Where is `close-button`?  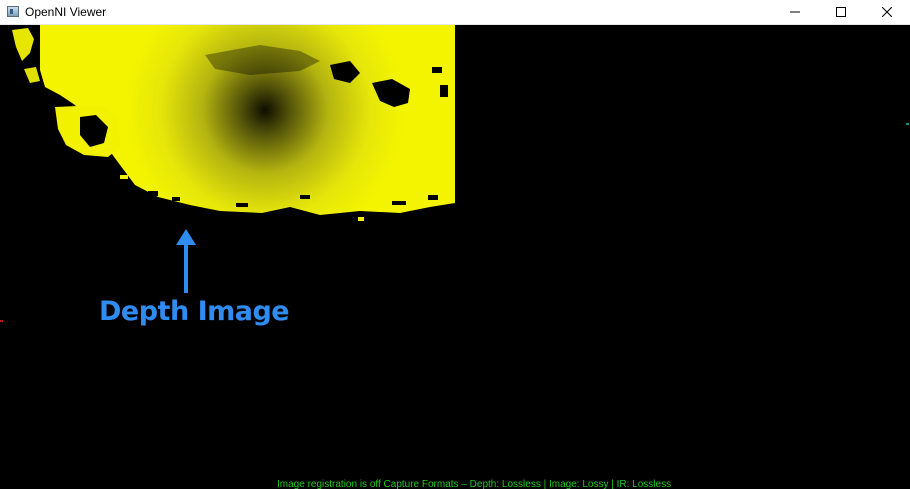
close-button is located at coordinates (887, 12).